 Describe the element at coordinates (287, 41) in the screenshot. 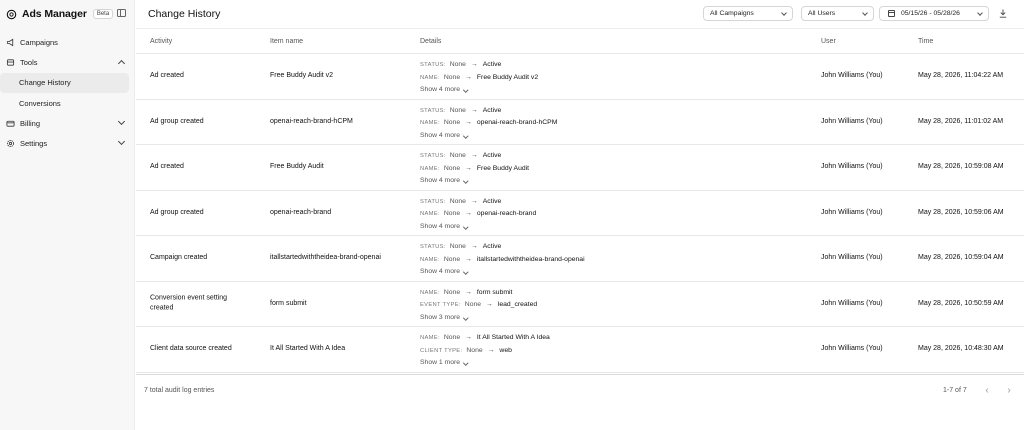

I see `column-header-item-name: Item name` at that location.